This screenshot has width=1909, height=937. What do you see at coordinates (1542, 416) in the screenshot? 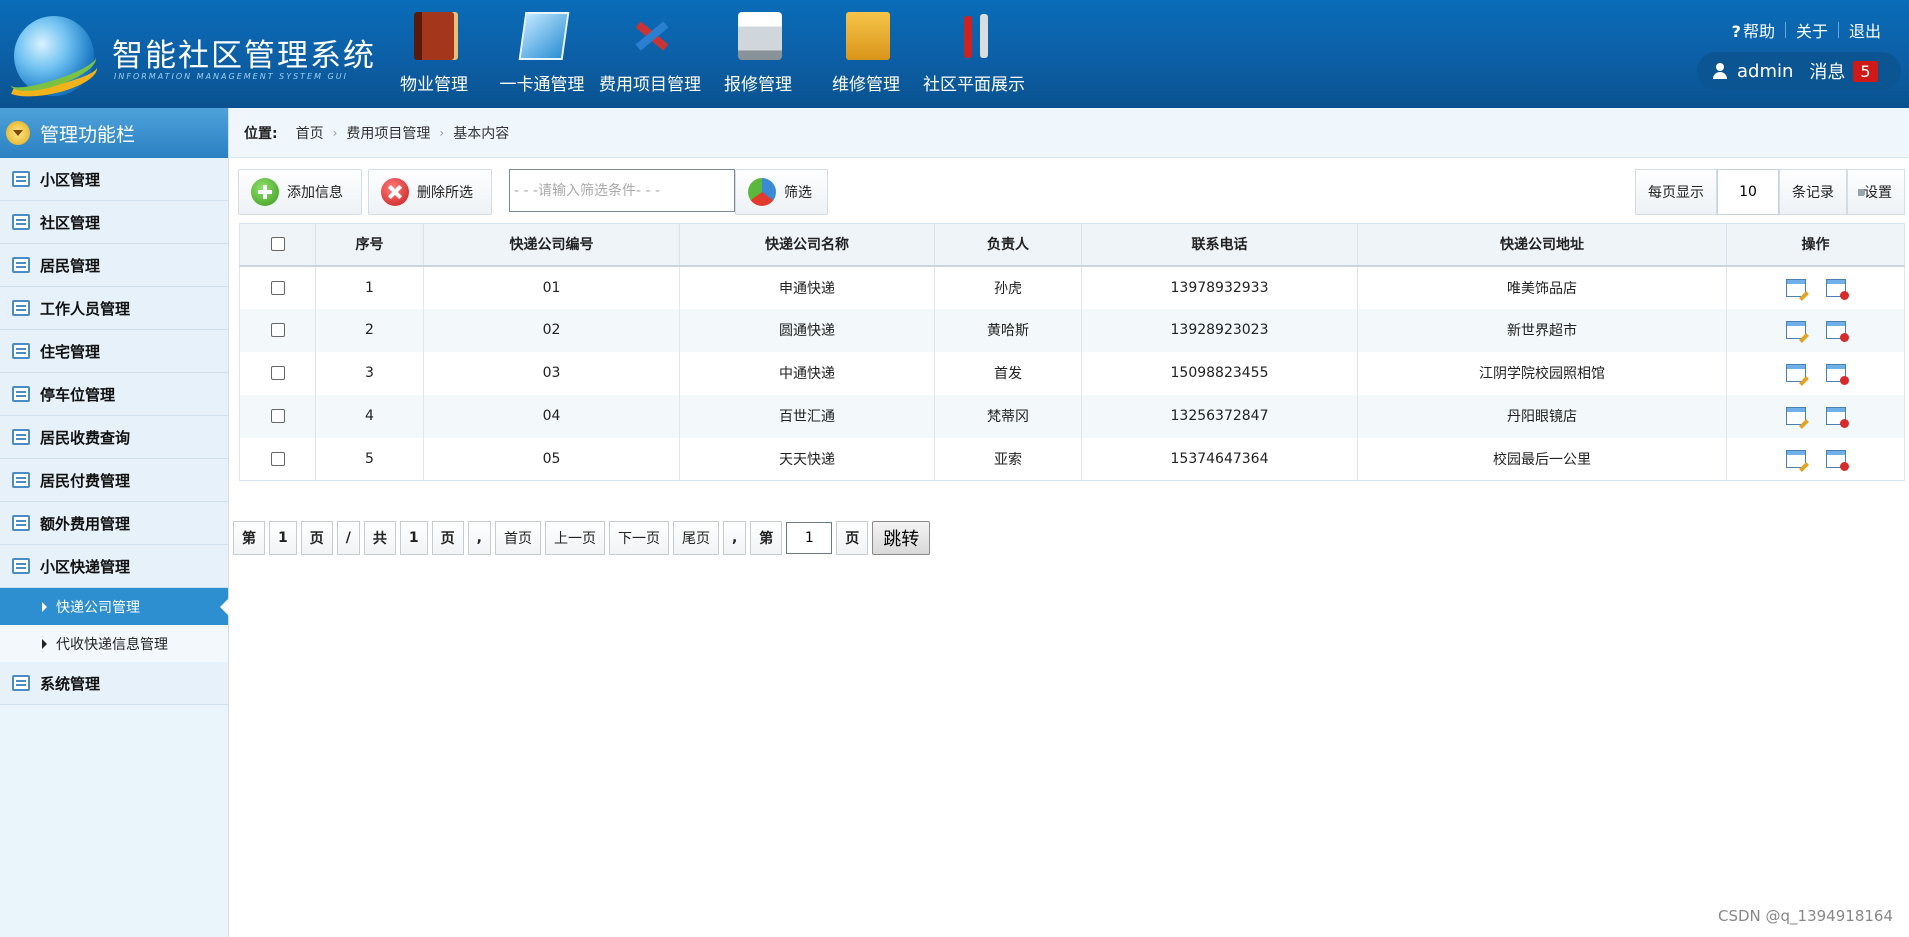
I see `cell-address: 丹阳眼镜店` at bounding box center [1542, 416].